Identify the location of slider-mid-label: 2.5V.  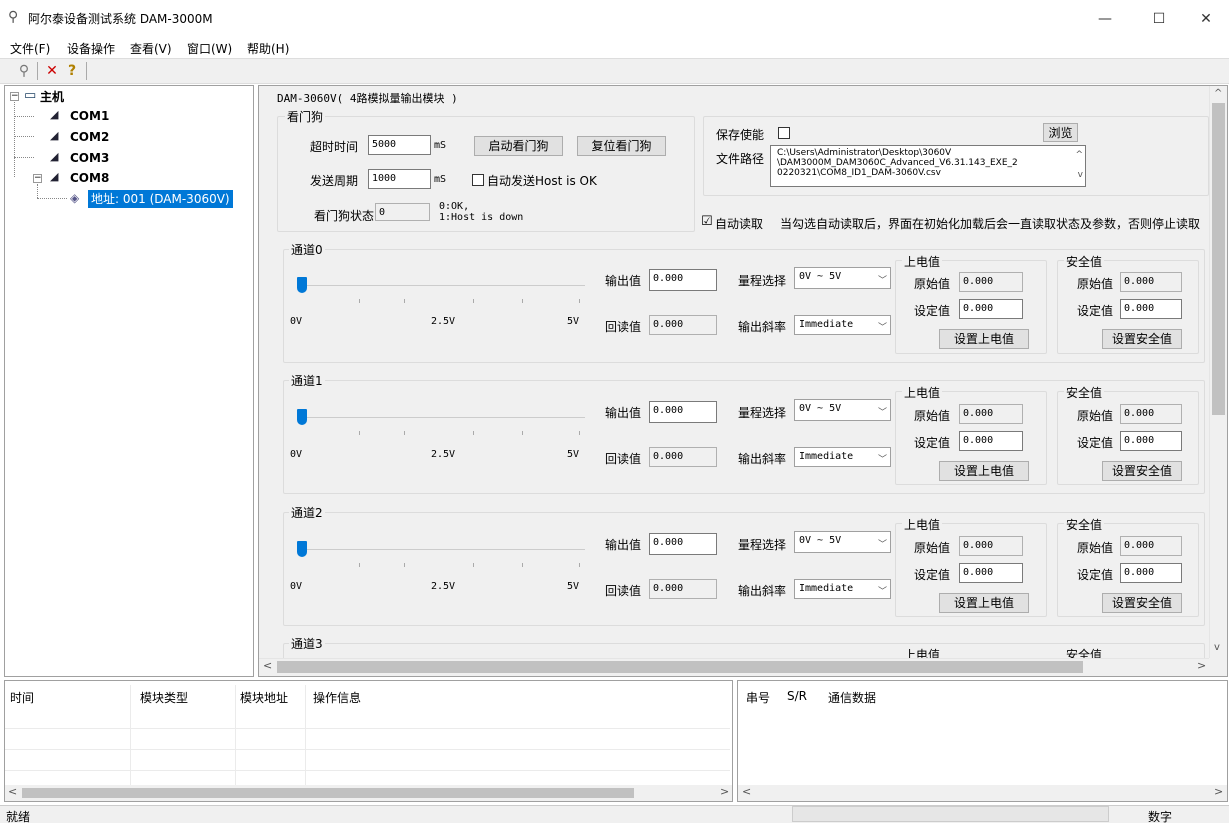
(443, 454).